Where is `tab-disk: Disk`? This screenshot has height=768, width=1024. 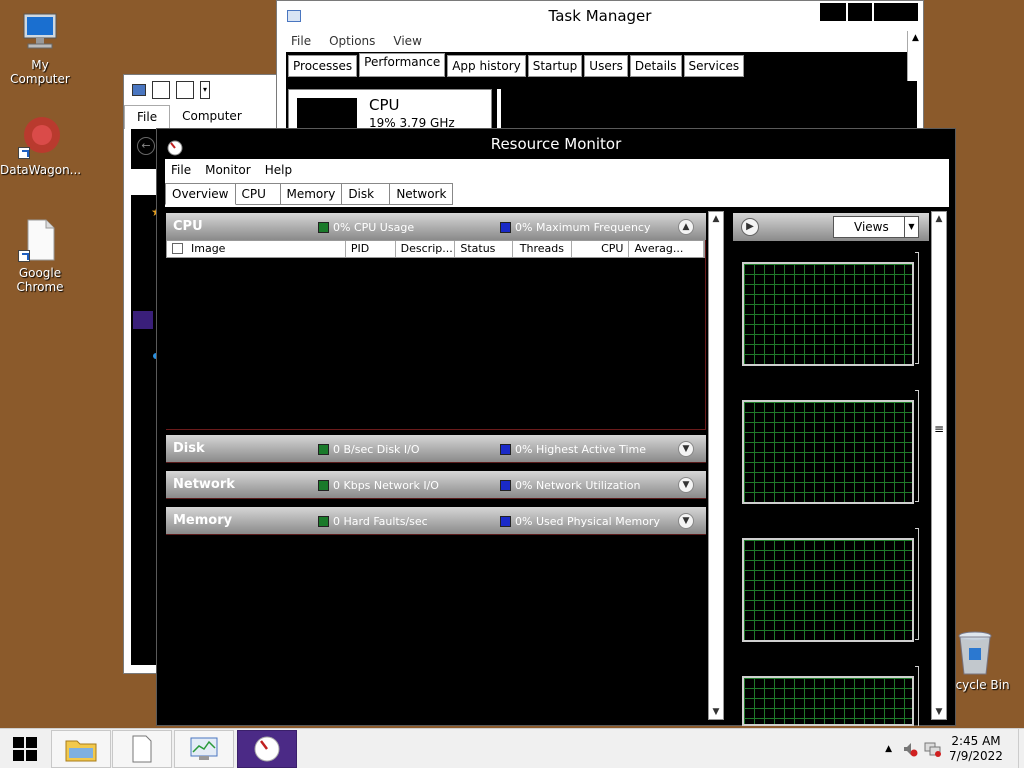
tab-disk: Disk is located at coordinates (366, 194).